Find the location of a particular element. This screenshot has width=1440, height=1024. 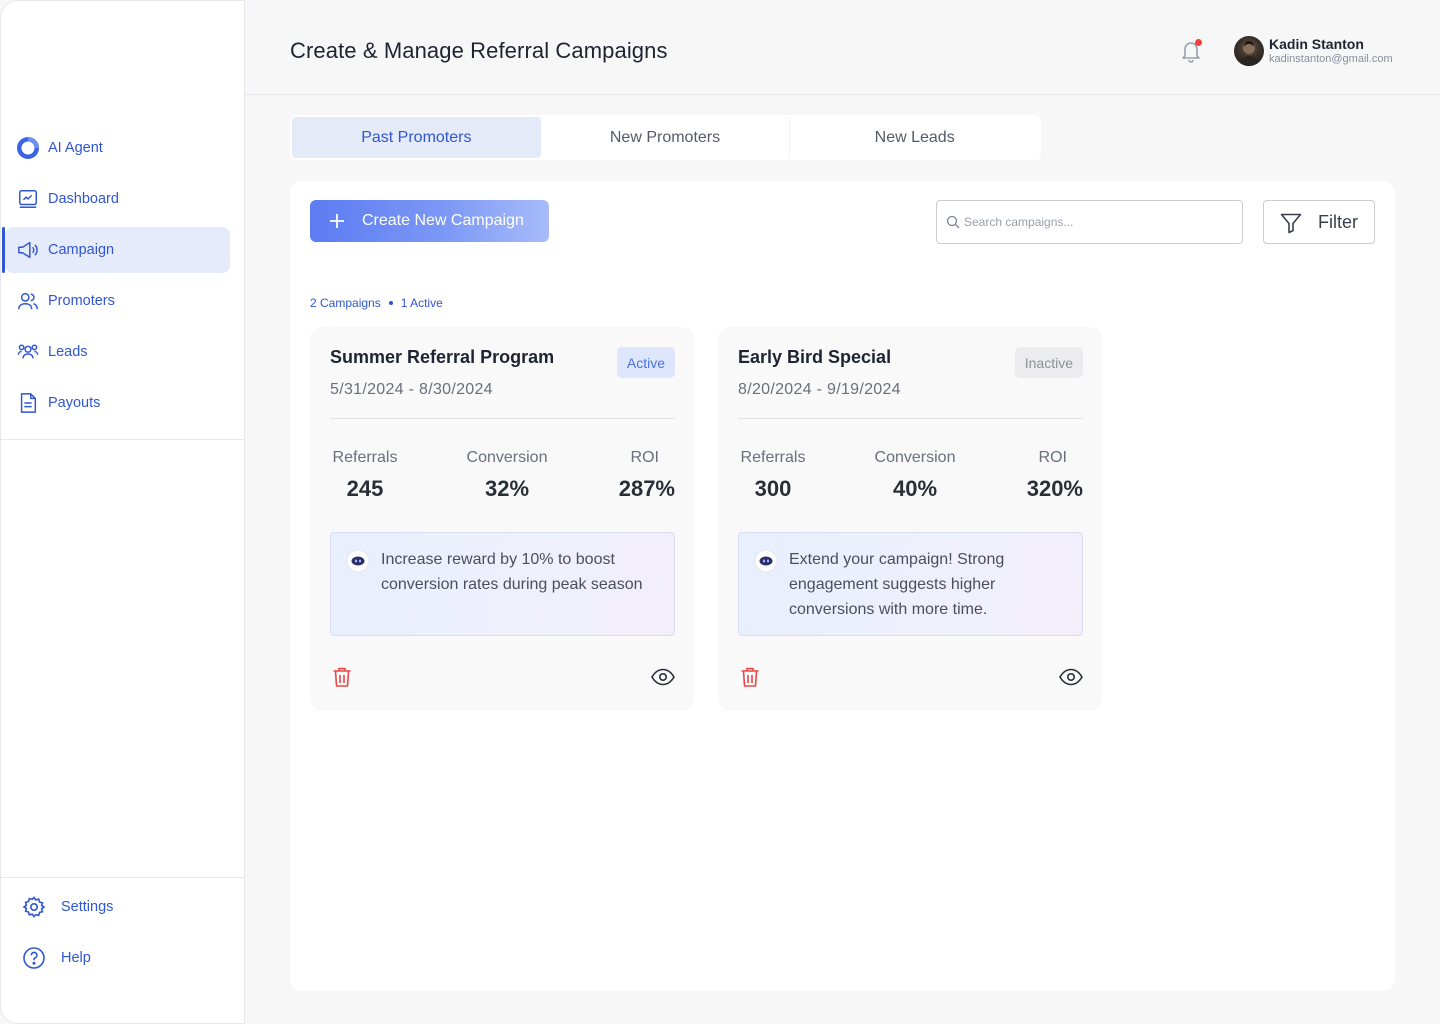

search-icon is located at coordinates (953, 222).